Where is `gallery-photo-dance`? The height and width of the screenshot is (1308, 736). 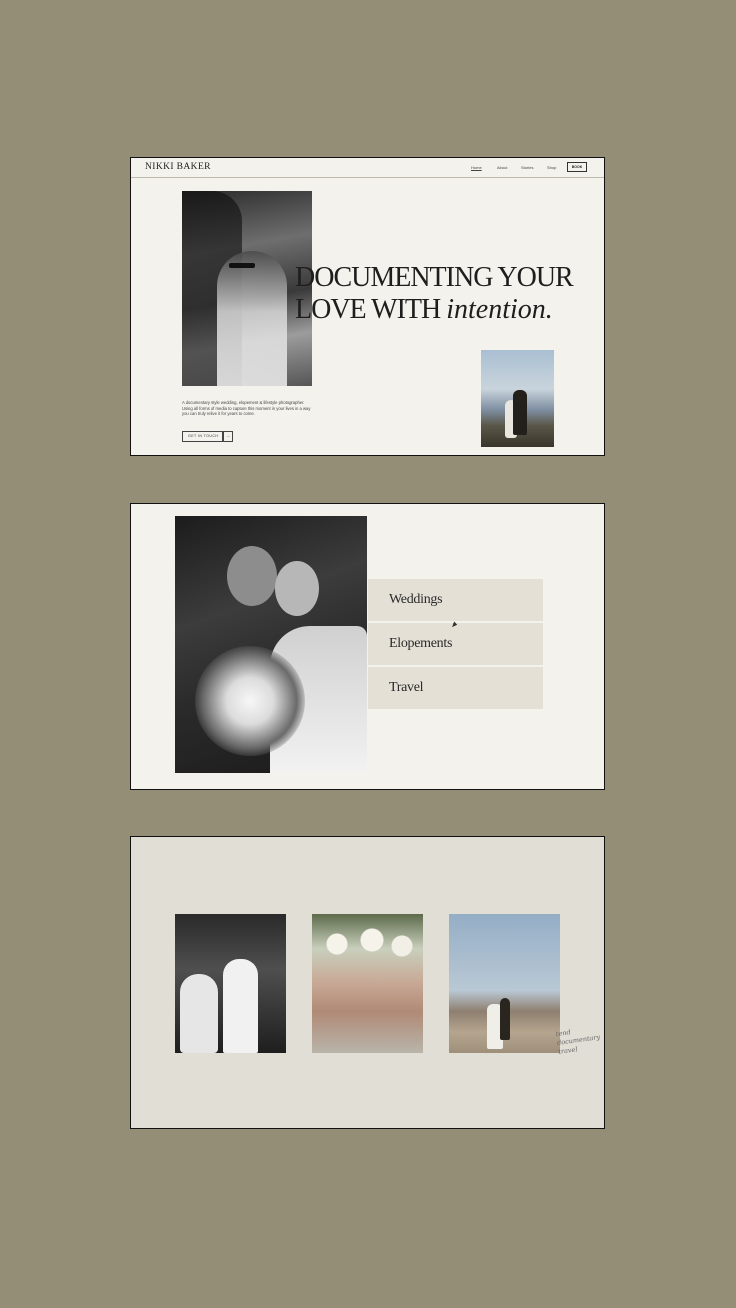 gallery-photo-dance is located at coordinates (230, 983).